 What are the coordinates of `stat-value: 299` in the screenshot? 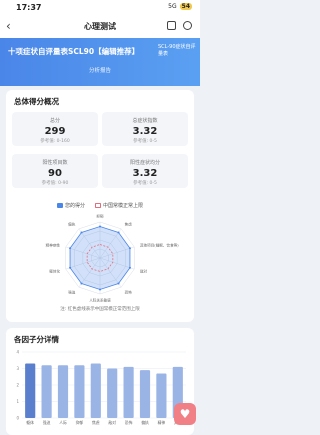 It's located at (55, 131).